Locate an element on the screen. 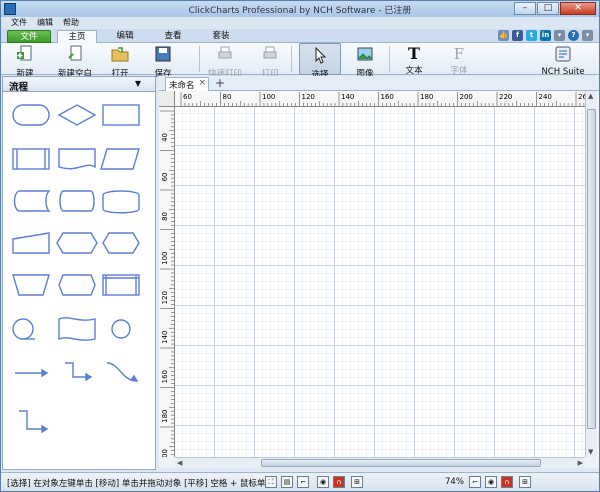 The width and height of the screenshot is (600, 492). add-tab-button: + is located at coordinates (220, 83).